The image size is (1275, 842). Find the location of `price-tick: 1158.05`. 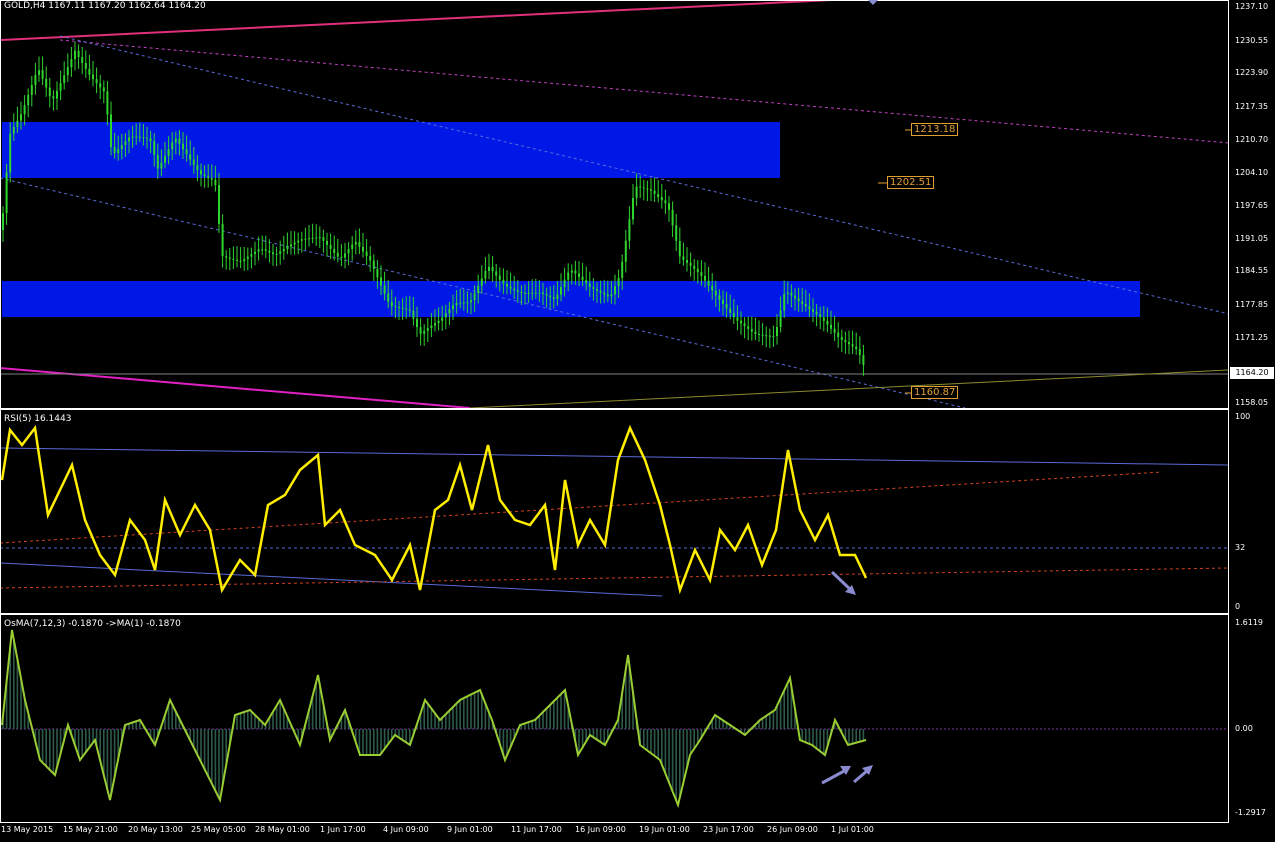

price-tick: 1158.05 is located at coordinates (1252, 402).